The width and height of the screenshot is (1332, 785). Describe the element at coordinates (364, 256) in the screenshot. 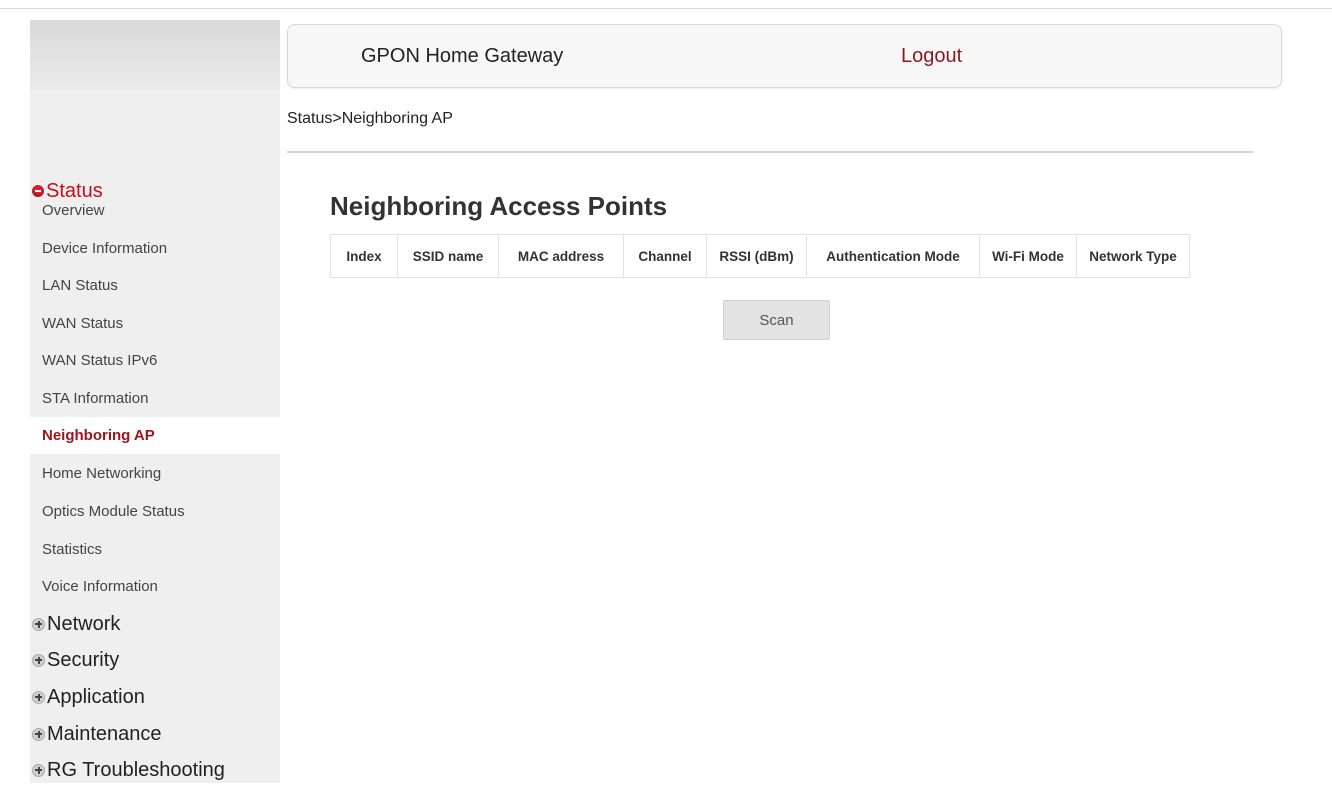

I see `column-header-index: Index` at that location.